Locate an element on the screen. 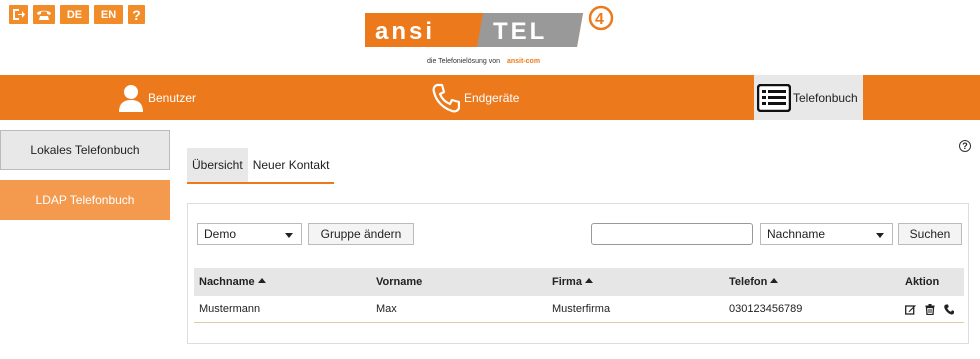 The width and height of the screenshot is (980, 359). column-header-firma-label: Firma is located at coordinates (567, 282).